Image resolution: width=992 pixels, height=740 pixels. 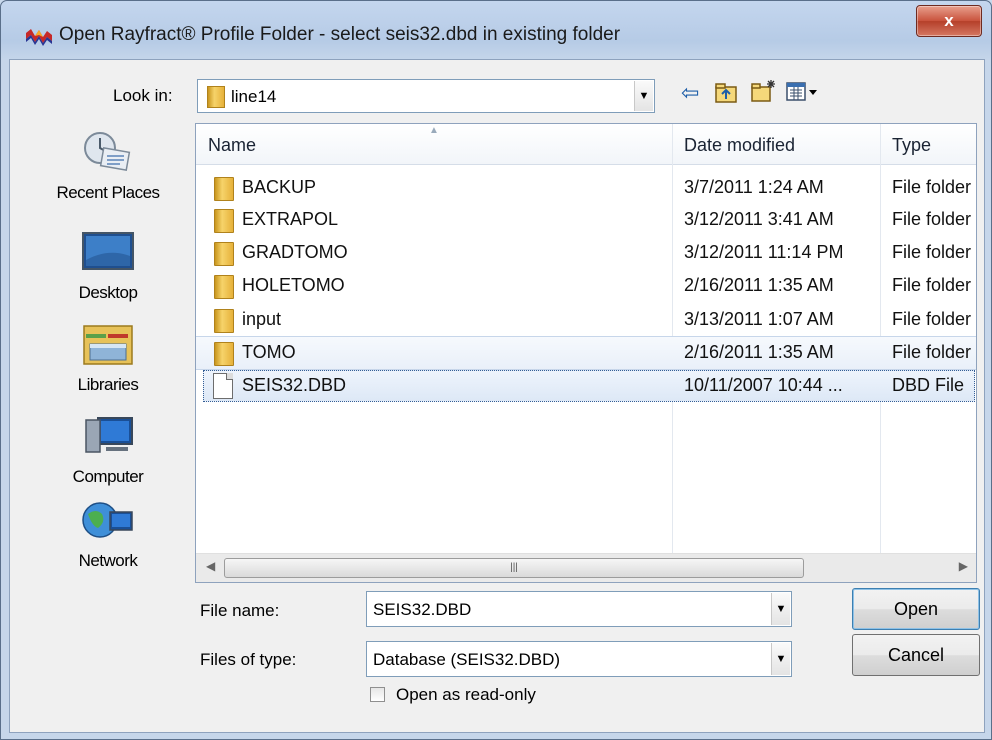 What do you see at coordinates (108, 345) in the screenshot?
I see `libraries-icon` at bounding box center [108, 345].